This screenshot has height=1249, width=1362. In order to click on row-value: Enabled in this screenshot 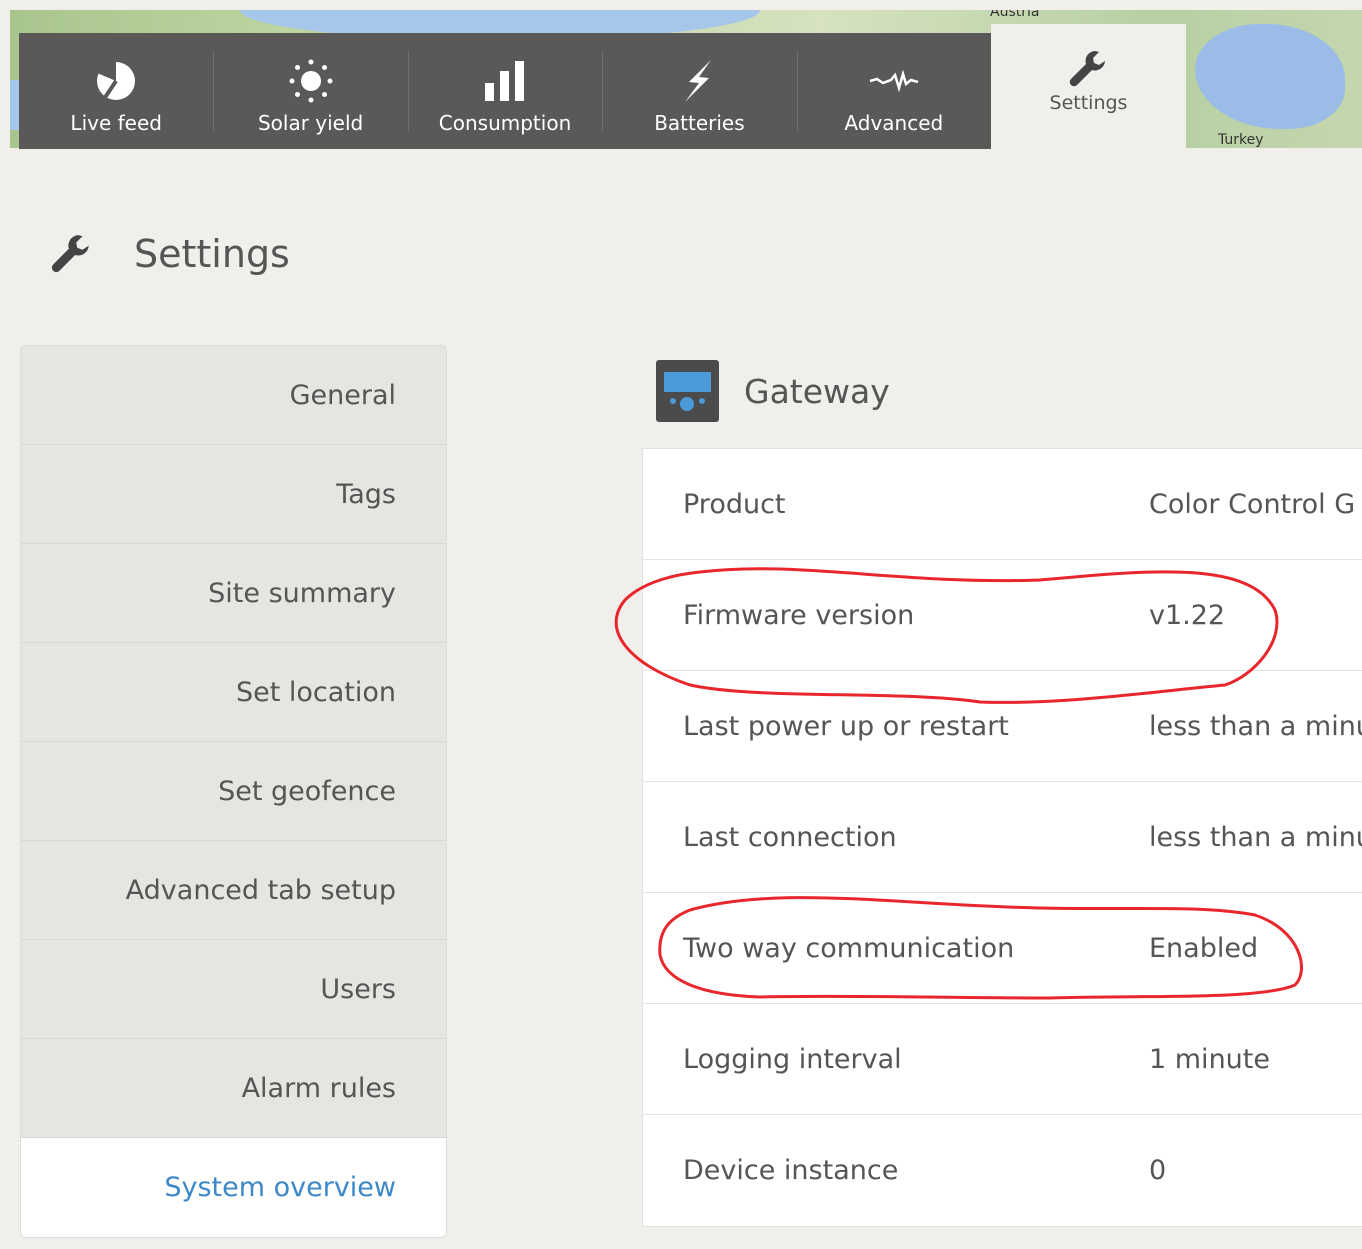, I will do `click(1204, 948)`.